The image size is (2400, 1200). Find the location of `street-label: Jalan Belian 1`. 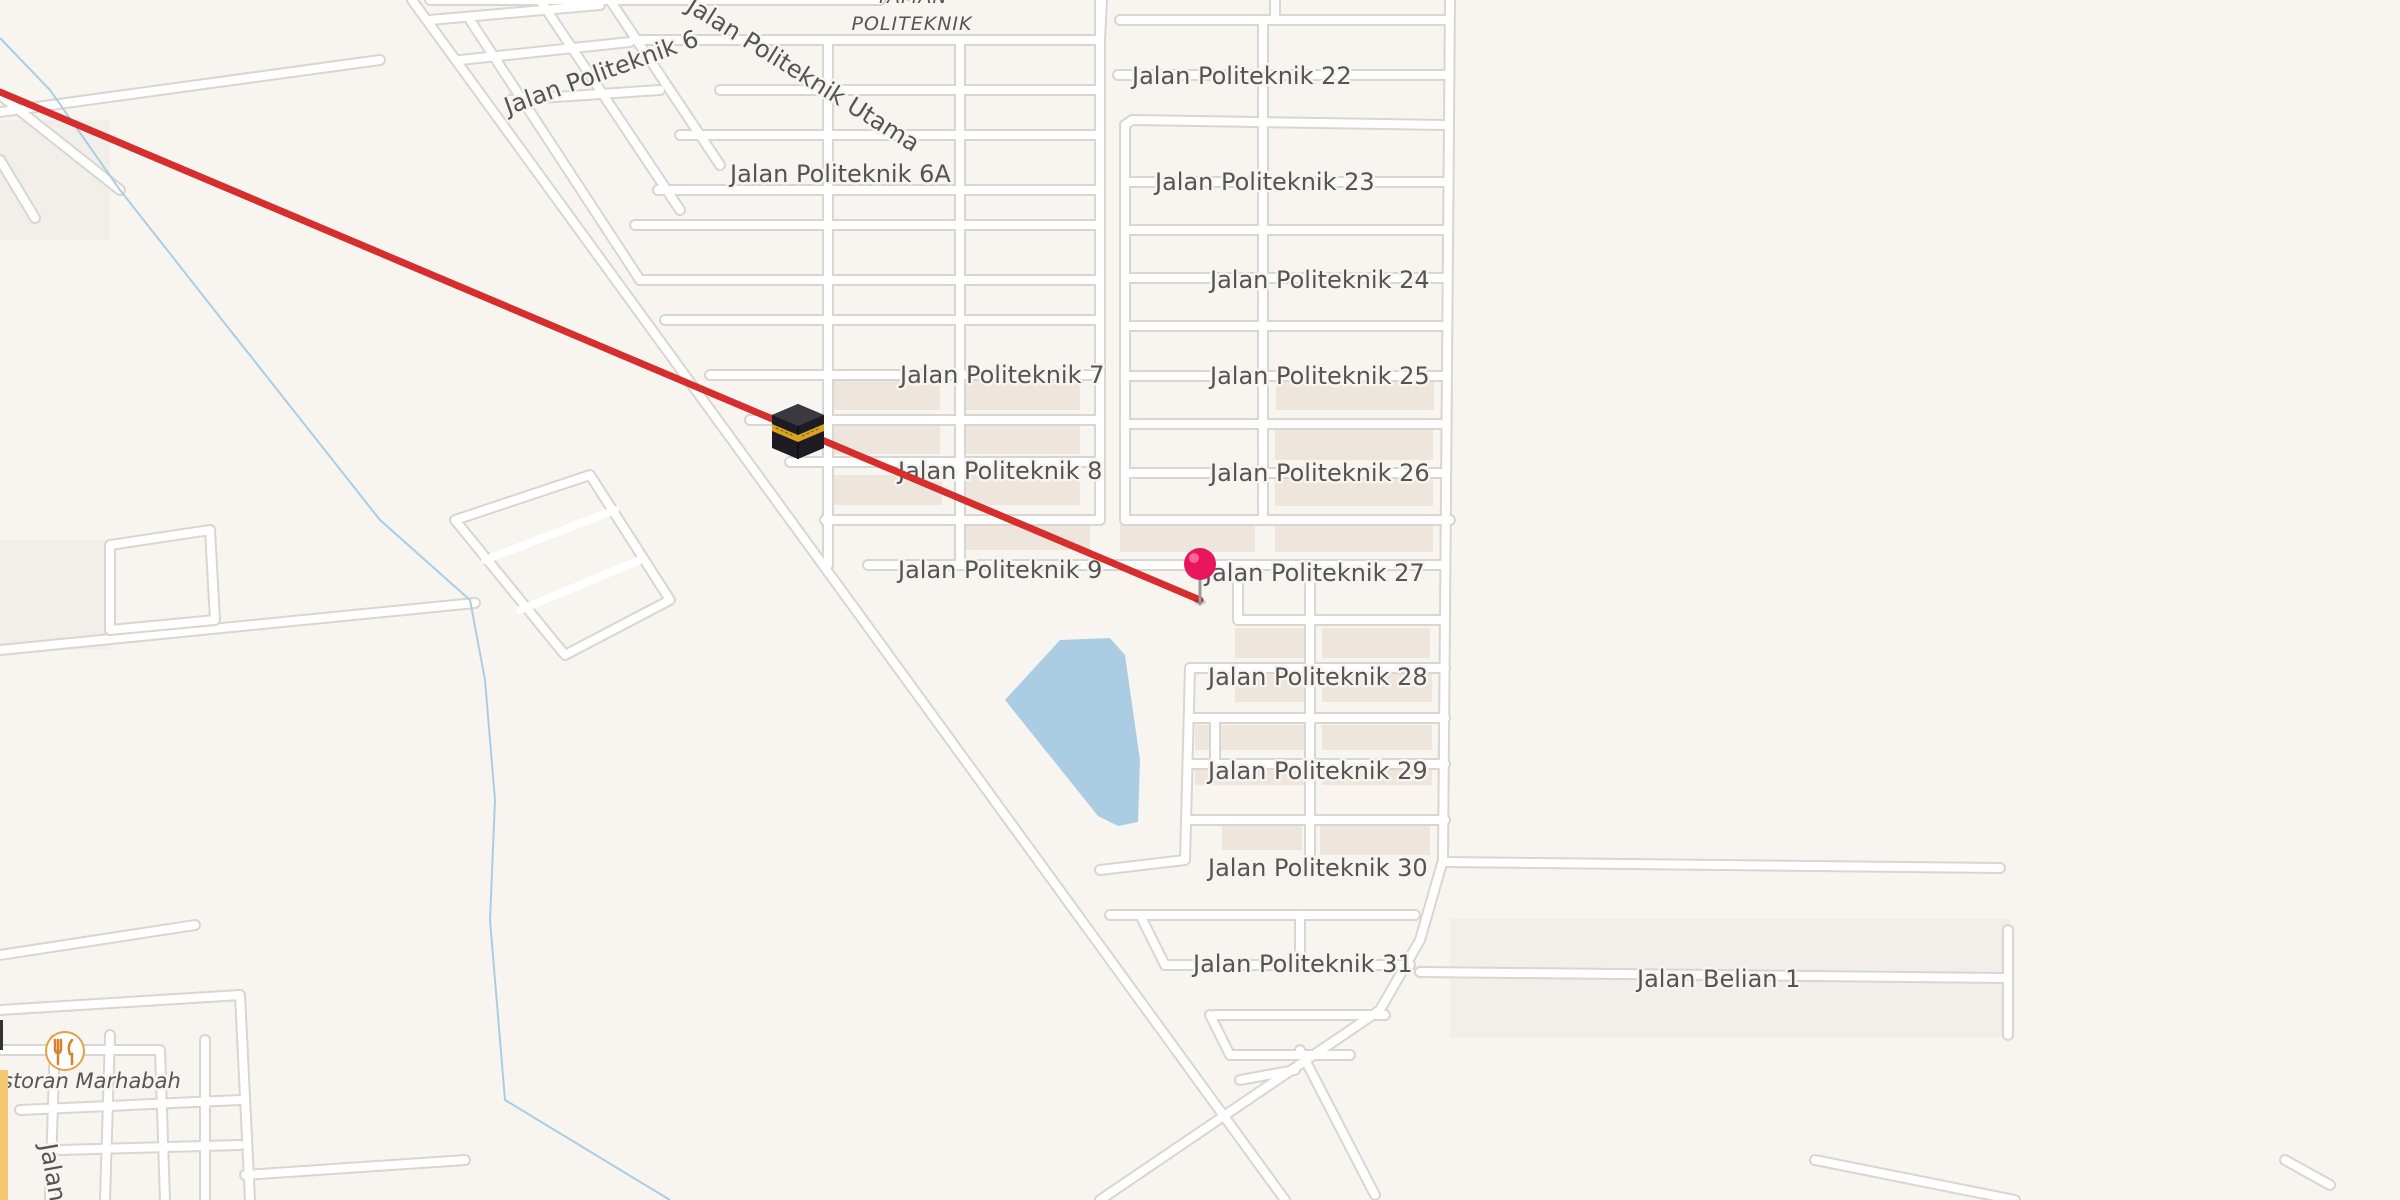

street-label: Jalan Belian 1 is located at coordinates (1717, 979).